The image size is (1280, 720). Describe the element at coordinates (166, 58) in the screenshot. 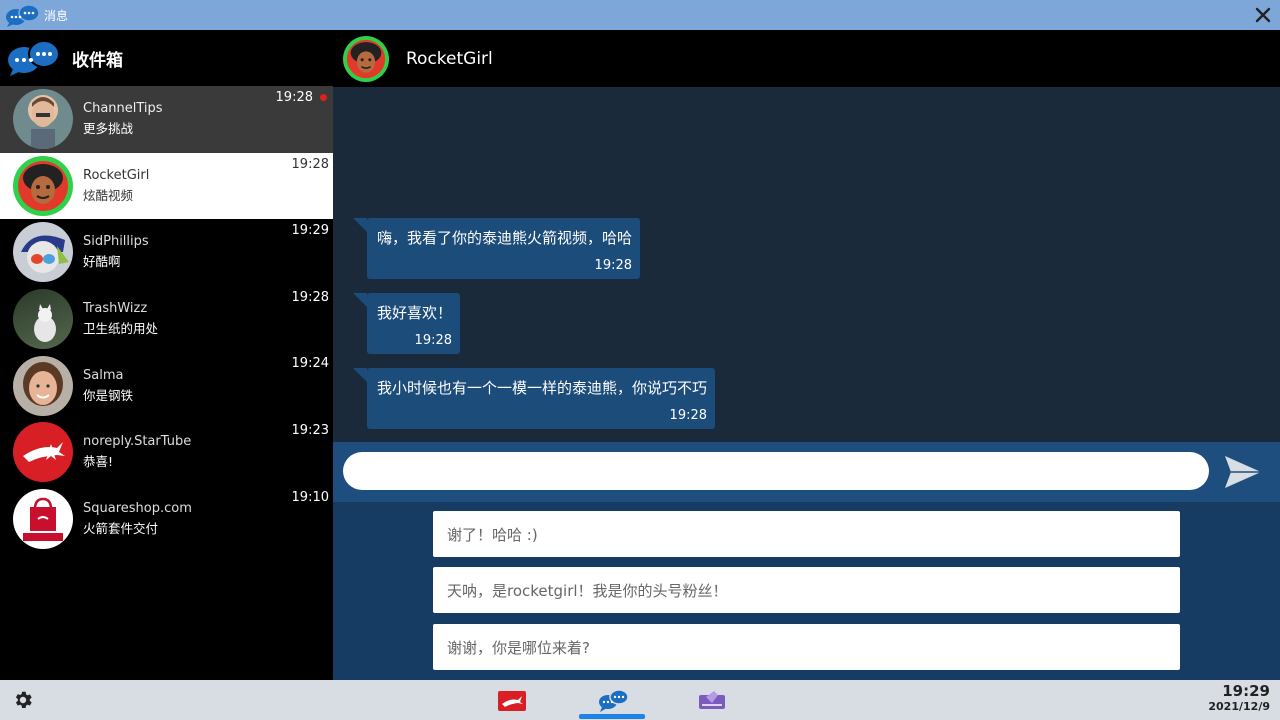

I see `inbox-header: 收件箱` at that location.